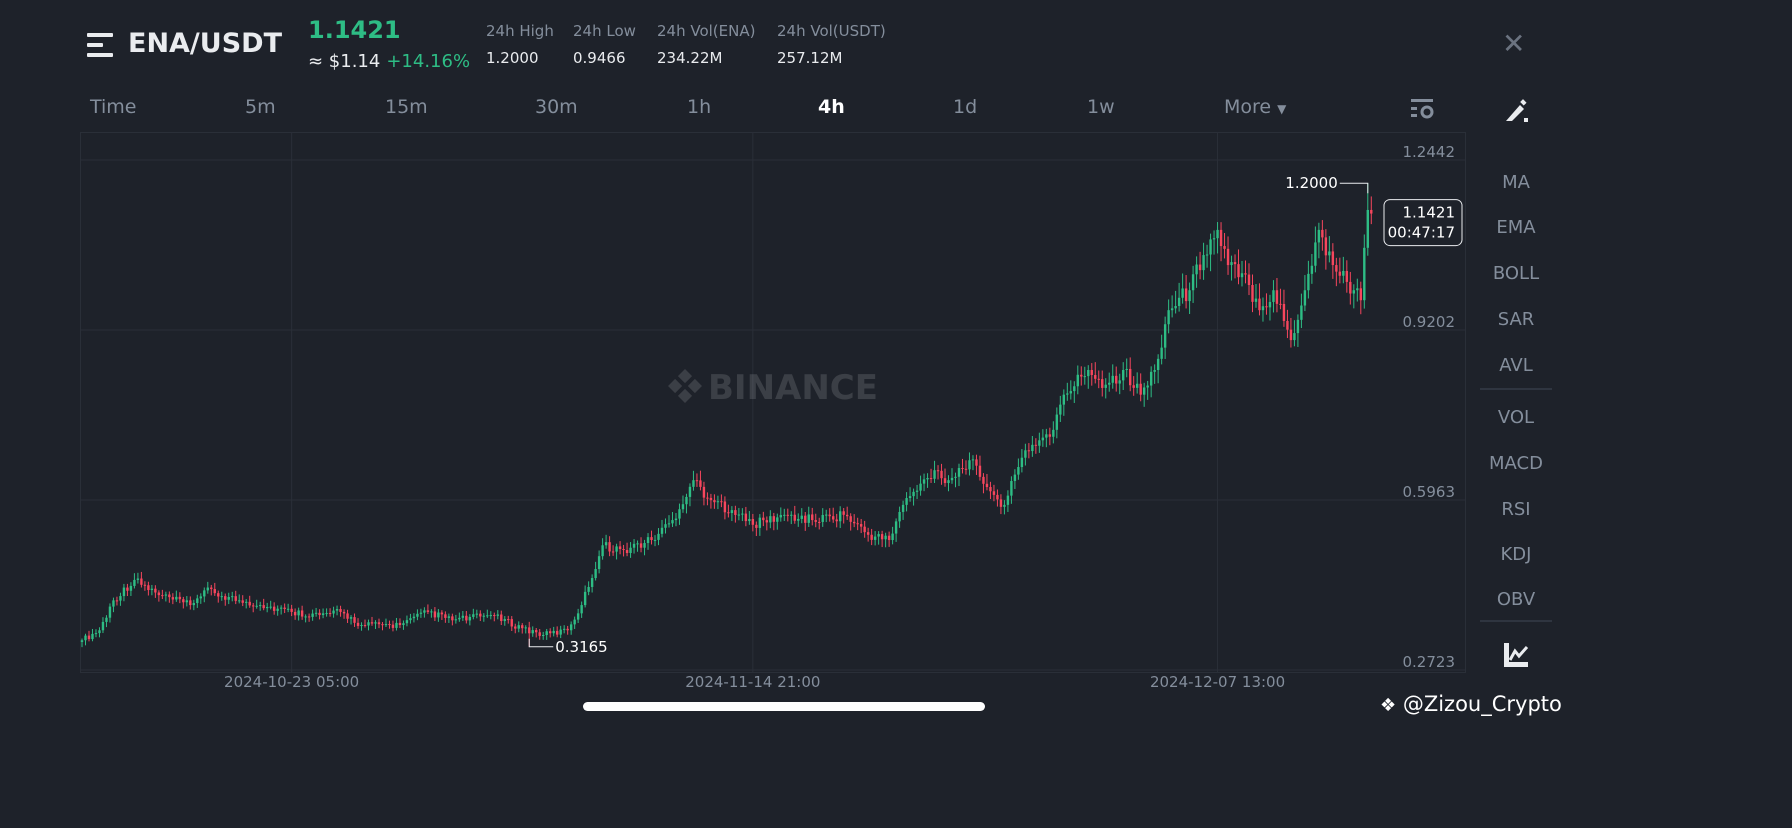  I want to click on indicator-ema: EMA, so click(1516, 228).